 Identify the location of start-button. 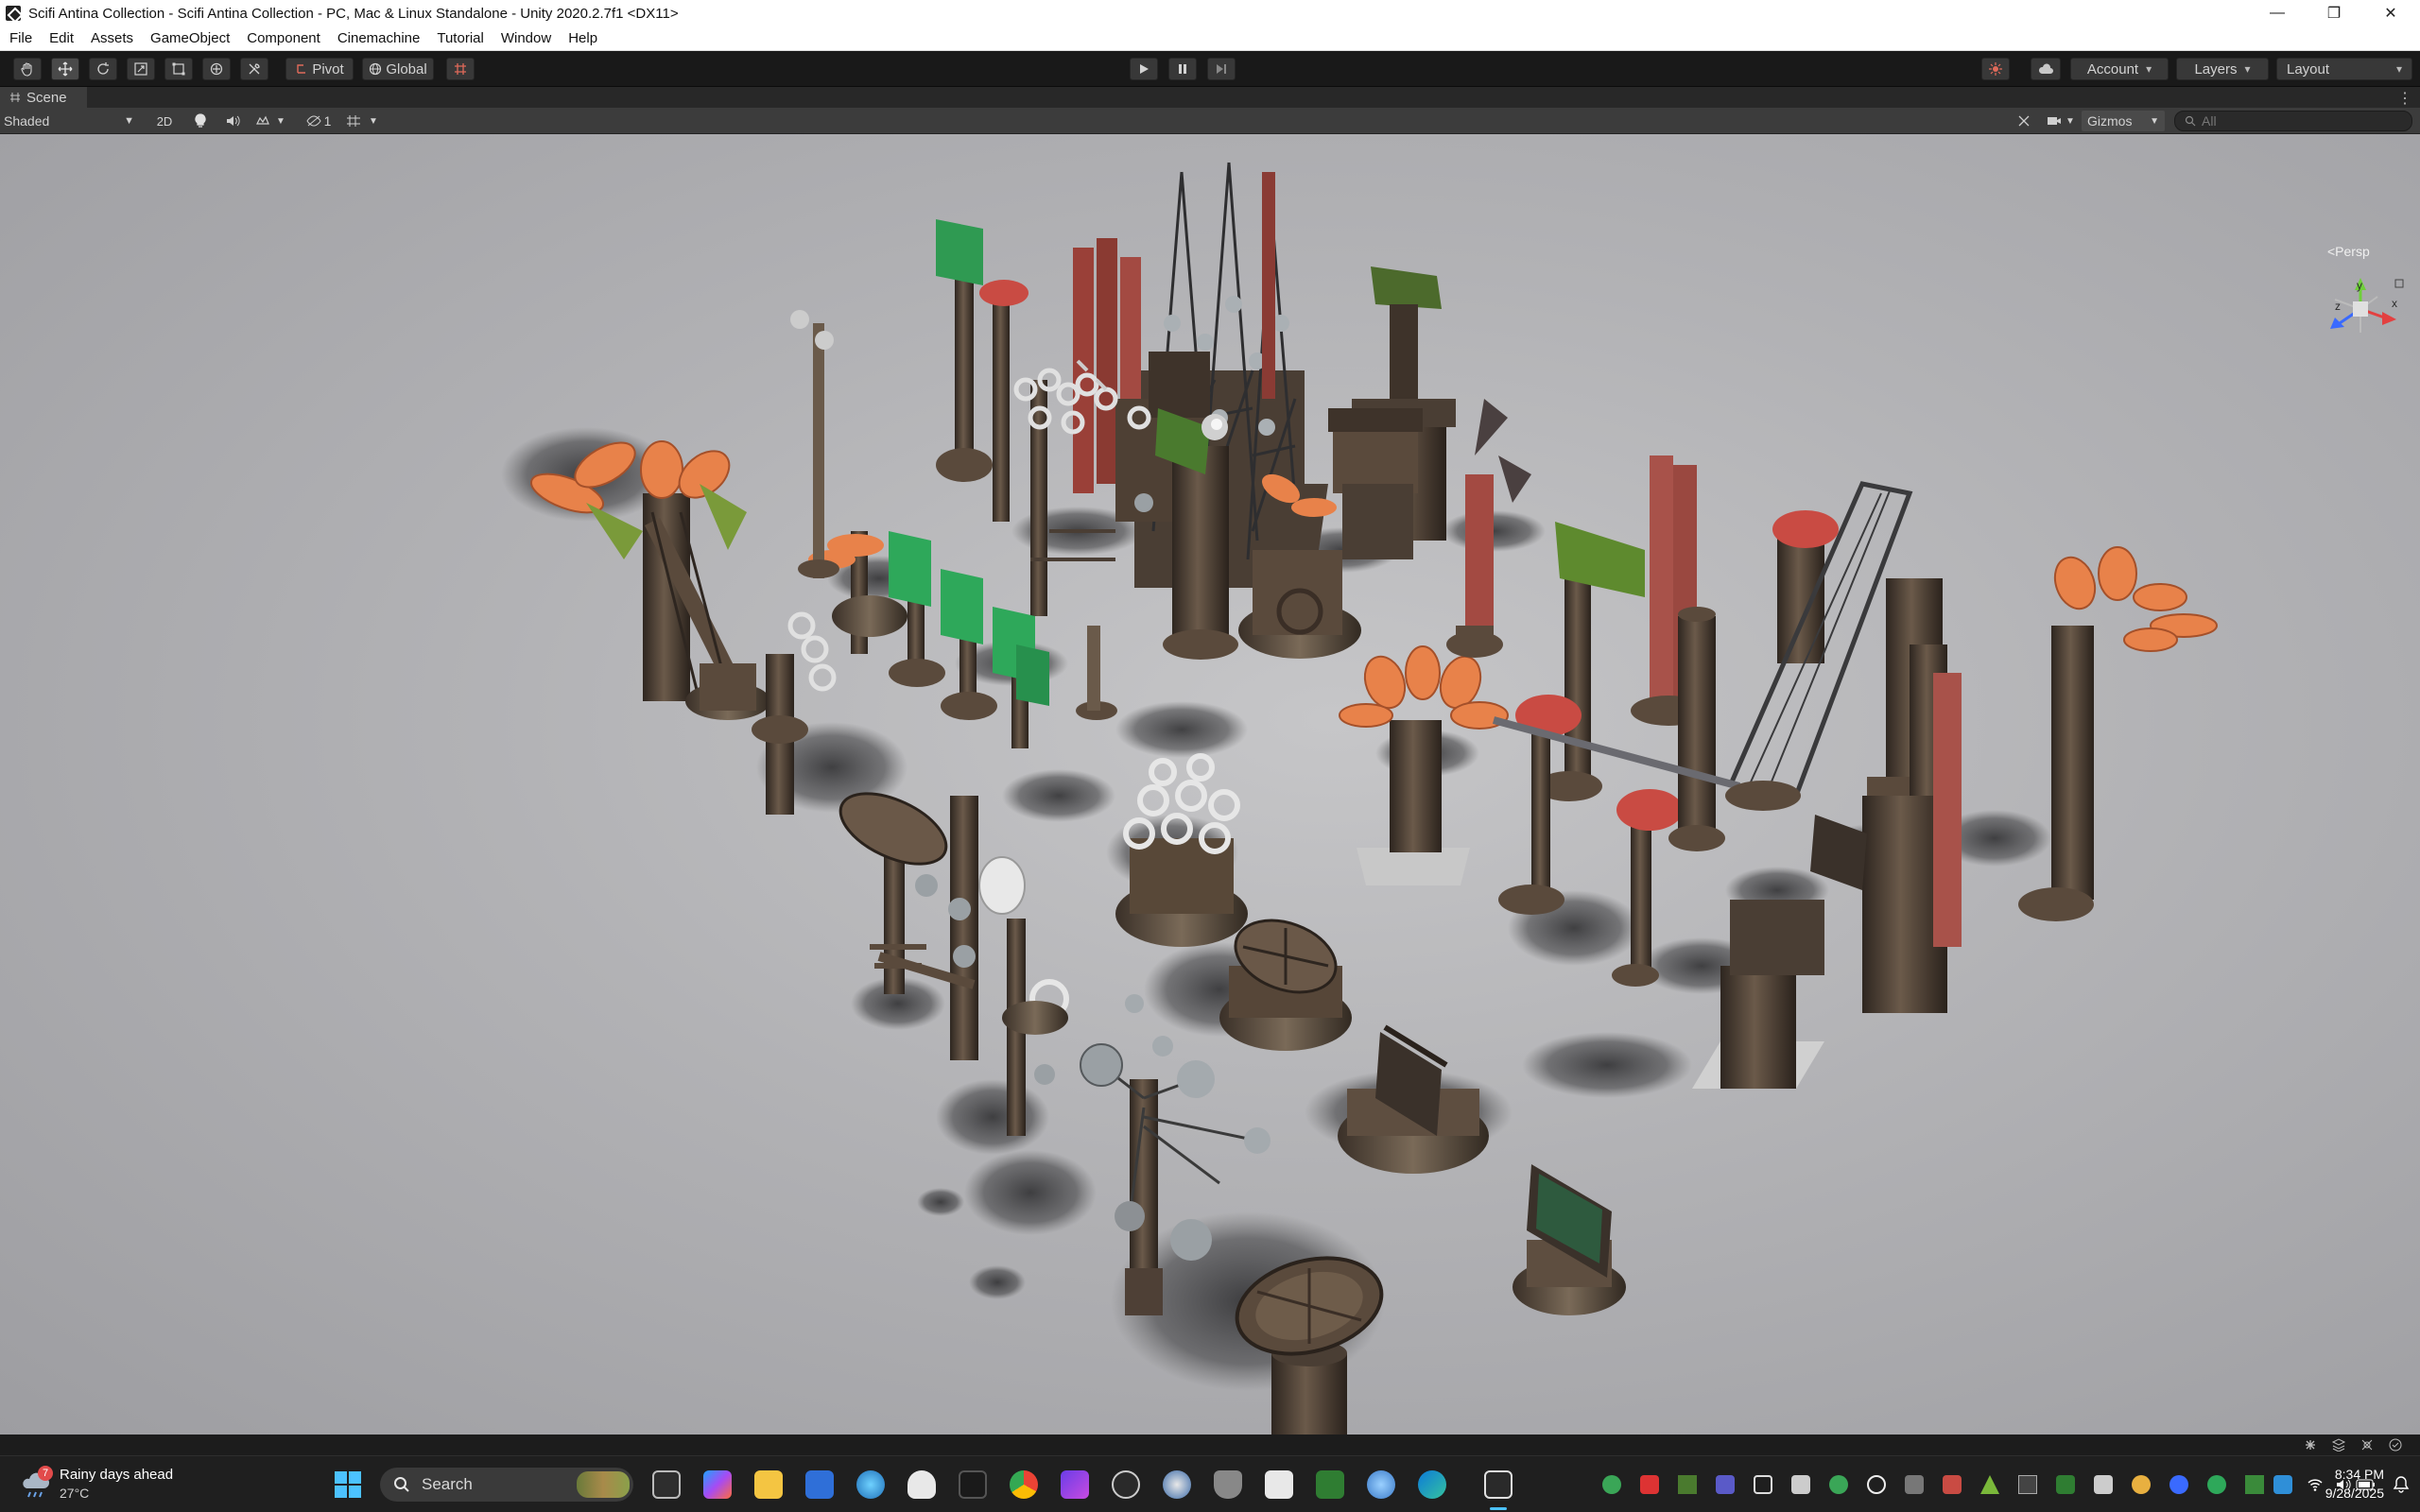
(348, 1484).